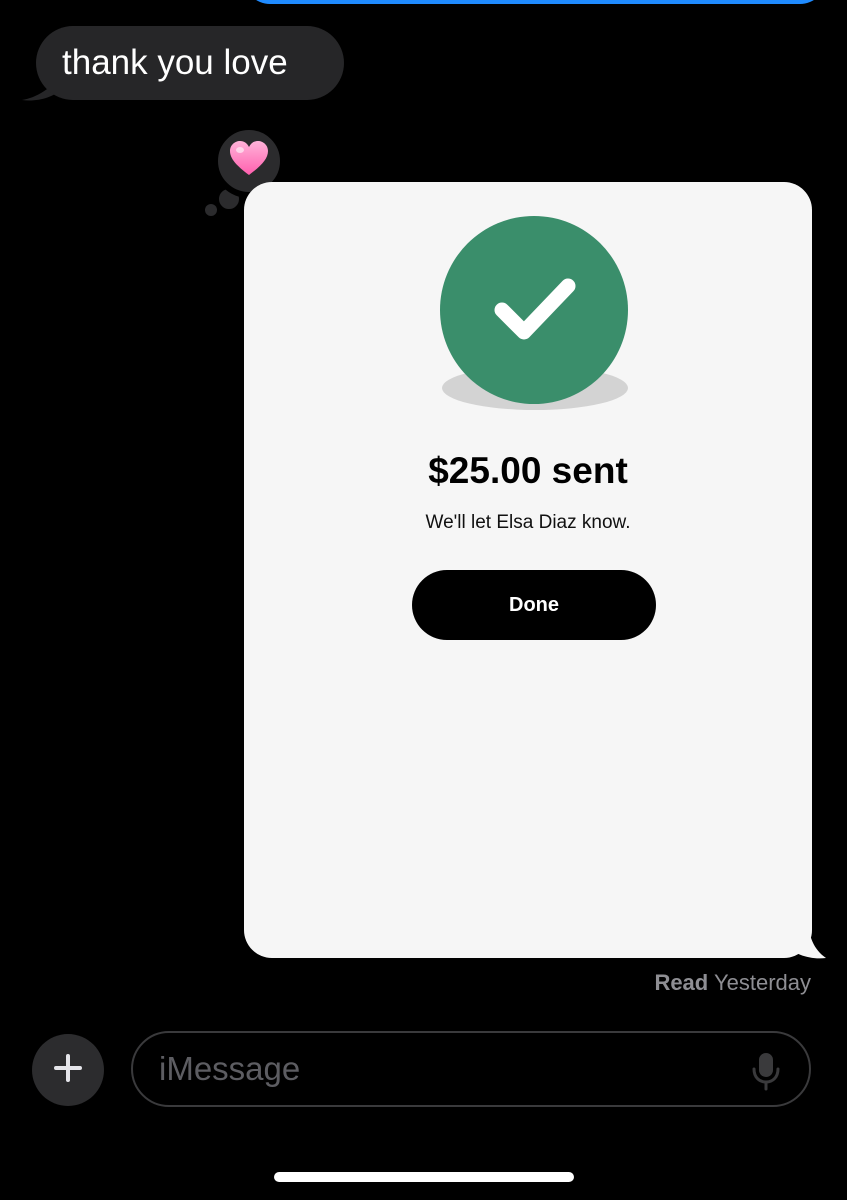 This screenshot has height=1200, width=847. Describe the element at coordinates (249, 161) in the screenshot. I see `heart-icon` at that location.